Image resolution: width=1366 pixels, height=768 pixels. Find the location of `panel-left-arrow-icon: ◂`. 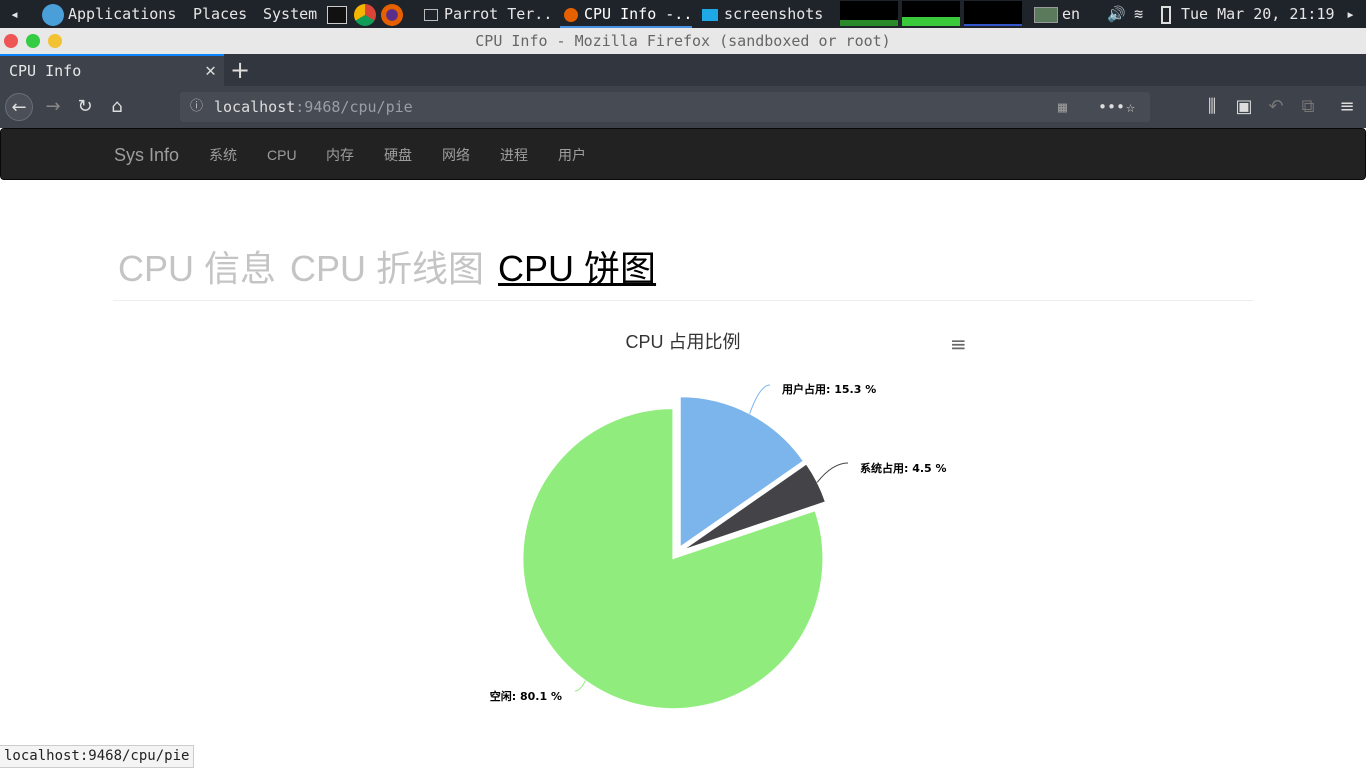

panel-left-arrow-icon: ◂ is located at coordinates (14, 14).